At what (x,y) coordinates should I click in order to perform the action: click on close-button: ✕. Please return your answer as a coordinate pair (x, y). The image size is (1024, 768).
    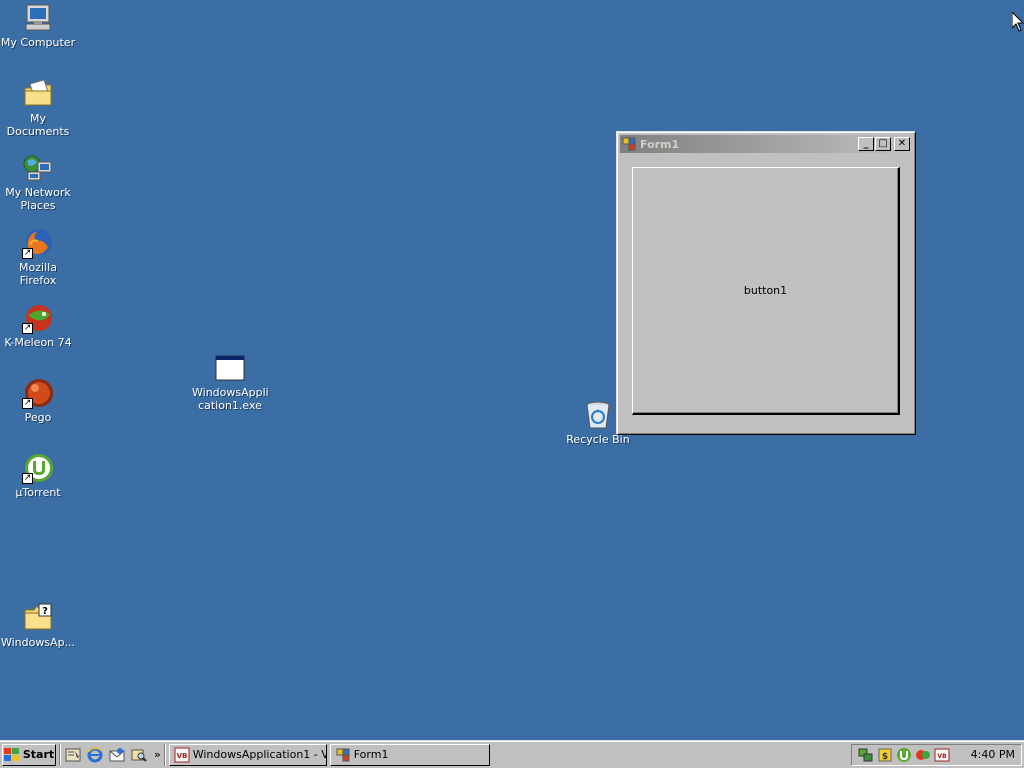
    Looking at the image, I should click on (902, 144).